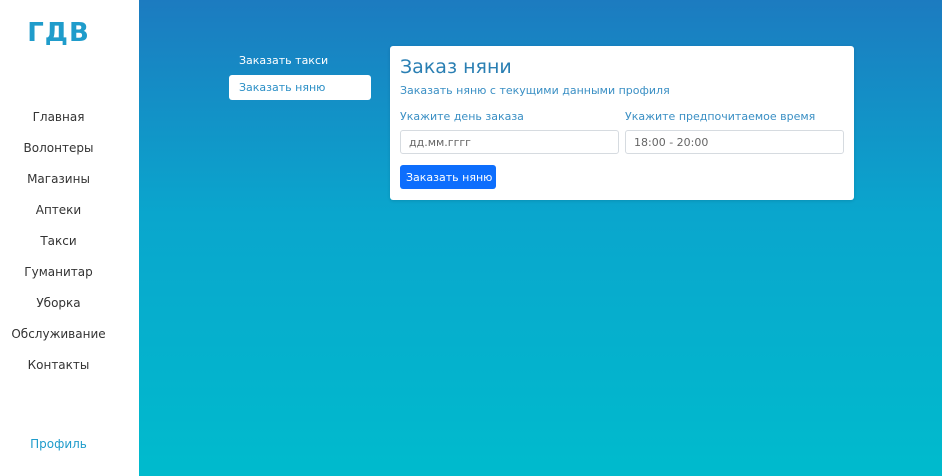 The width and height of the screenshot is (942, 476). Describe the element at coordinates (300, 74) in the screenshot. I see `submenu: Заказать такси Заказать няню` at that location.